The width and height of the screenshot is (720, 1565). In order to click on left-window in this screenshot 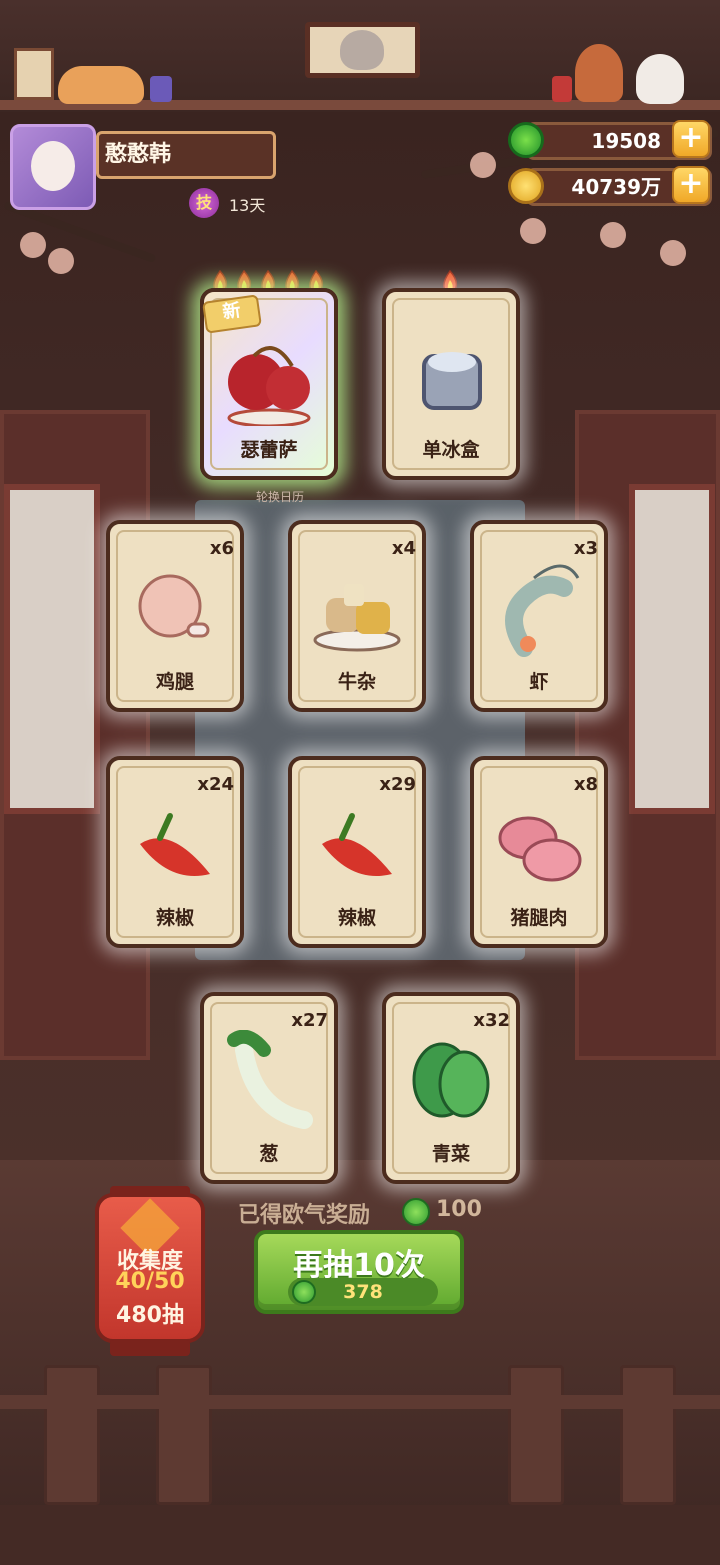, I will do `click(75, 735)`.